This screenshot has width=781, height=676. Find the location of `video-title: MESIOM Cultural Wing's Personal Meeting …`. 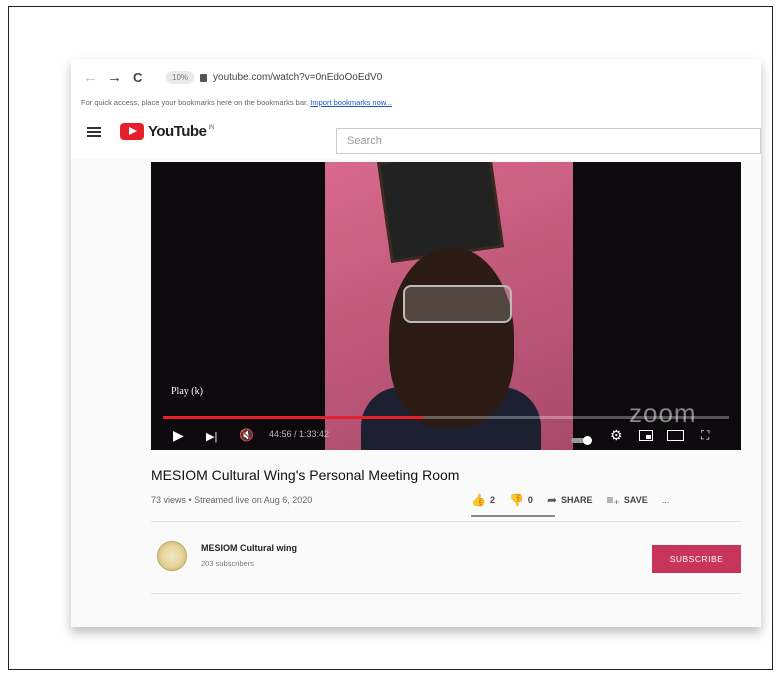

video-title: MESIOM Cultural Wing's Personal Meeting … is located at coordinates (305, 475).